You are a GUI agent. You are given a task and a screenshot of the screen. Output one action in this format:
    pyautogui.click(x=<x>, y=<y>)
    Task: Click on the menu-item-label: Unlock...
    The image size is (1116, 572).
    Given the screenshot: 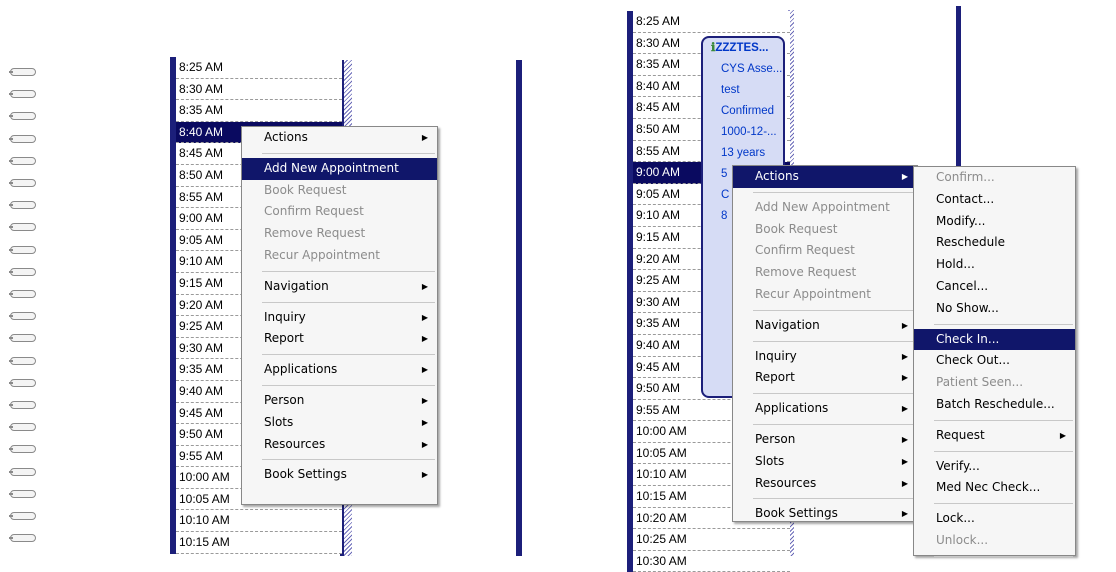 What is the action you would take?
    pyautogui.click(x=962, y=539)
    